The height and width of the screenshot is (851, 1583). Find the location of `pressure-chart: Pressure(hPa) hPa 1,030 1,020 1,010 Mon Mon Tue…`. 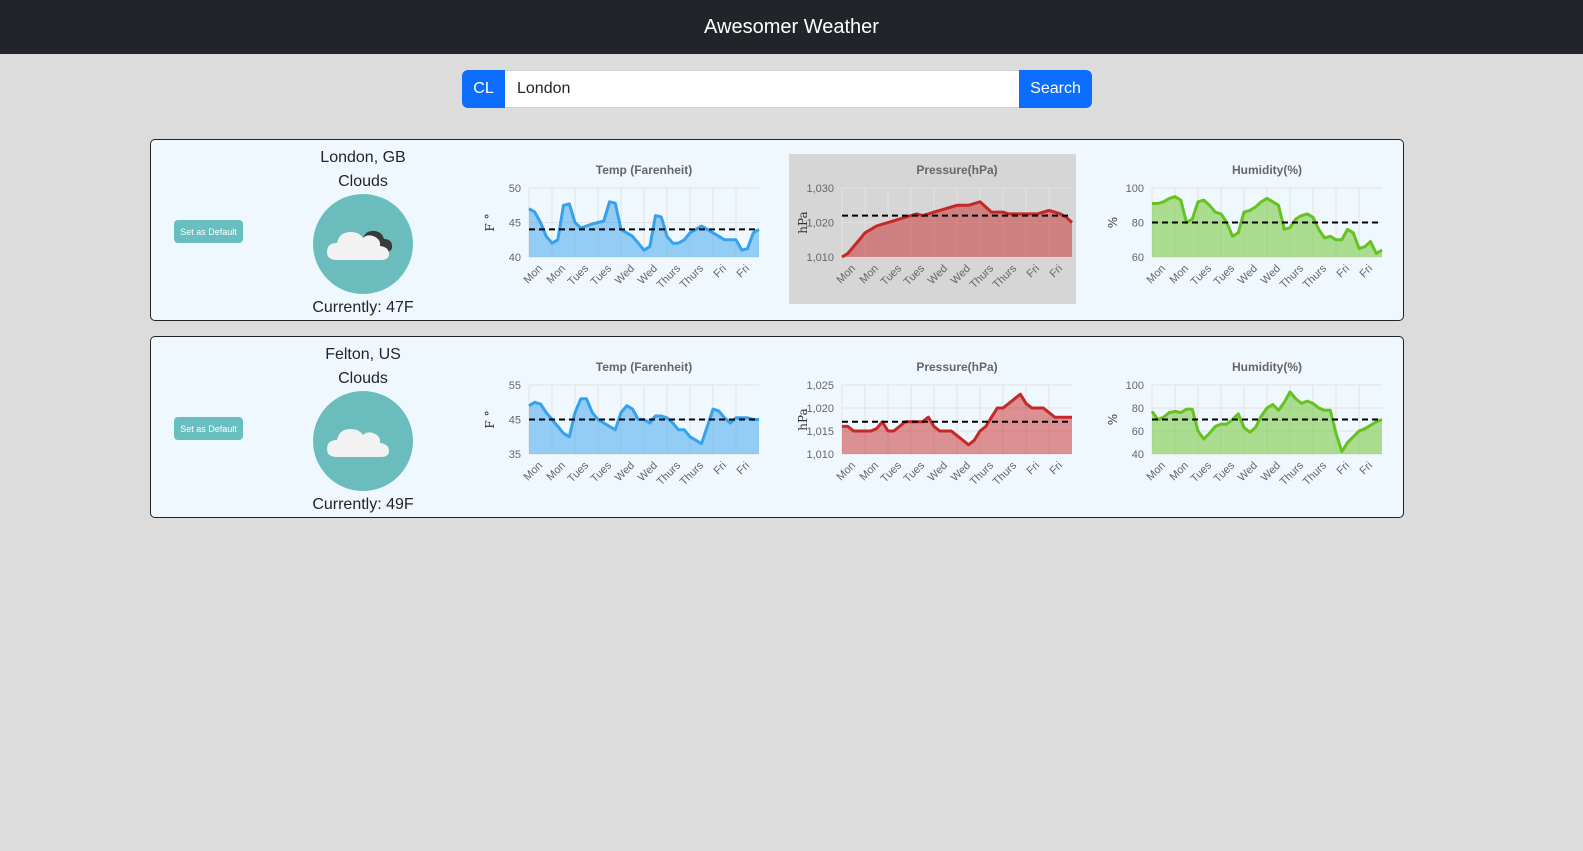

pressure-chart: Pressure(hPa) hPa 1,030 1,020 1,010 Mon Mon Tue… is located at coordinates (932, 229).